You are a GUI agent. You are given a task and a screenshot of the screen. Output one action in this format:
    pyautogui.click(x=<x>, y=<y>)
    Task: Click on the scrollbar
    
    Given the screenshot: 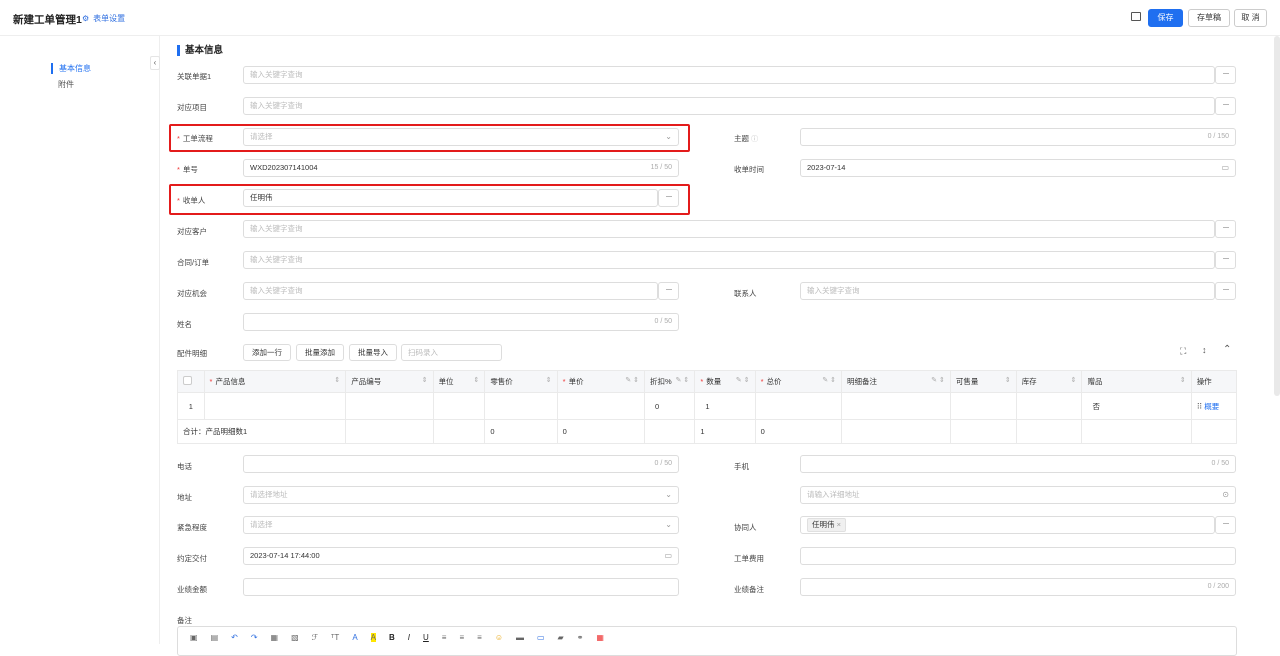 What is the action you would take?
    pyautogui.click(x=1277, y=216)
    